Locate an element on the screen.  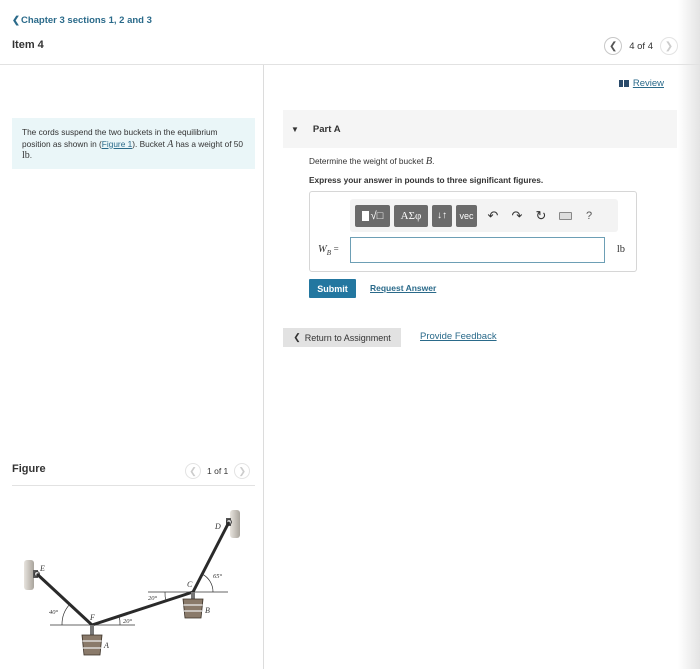
templates-button: √□ is located at coordinates (372, 215).